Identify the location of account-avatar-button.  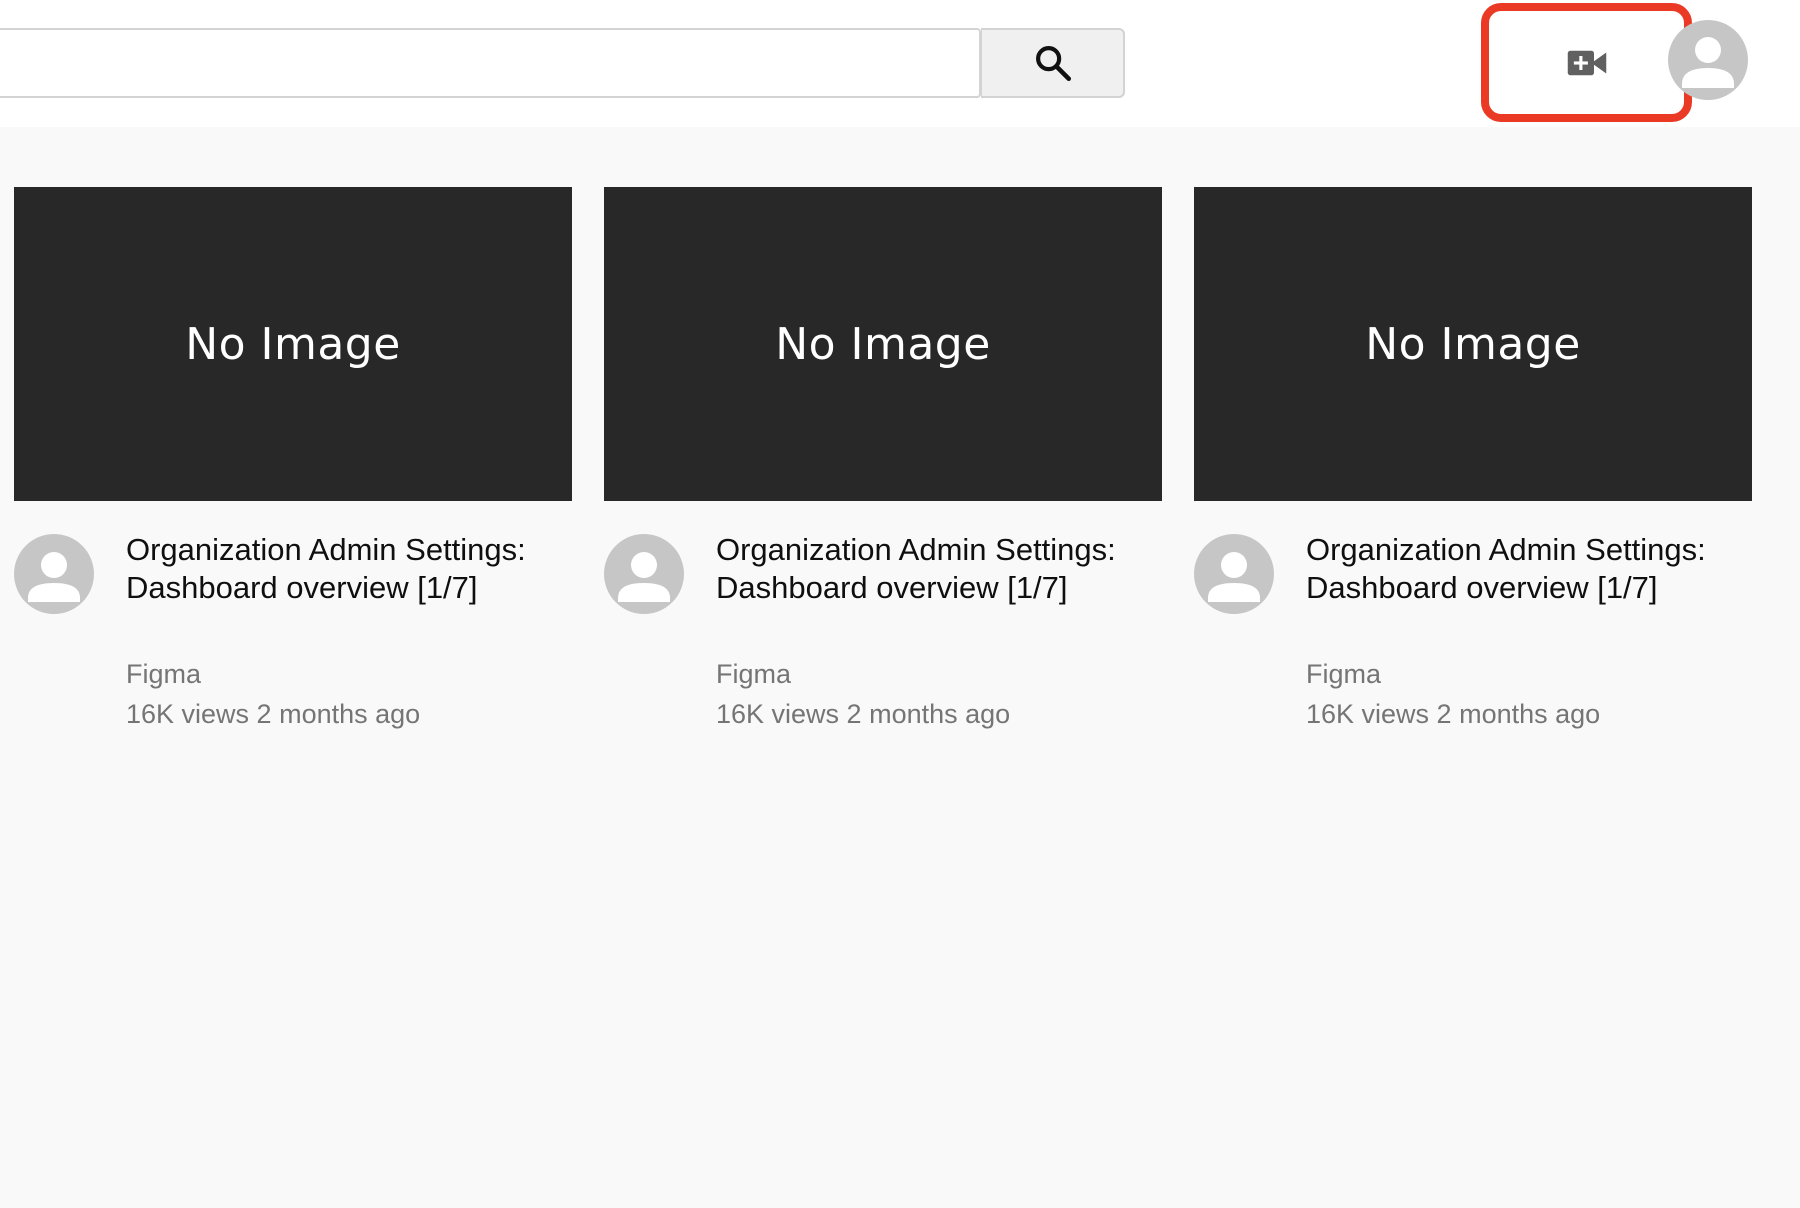
(1708, 60).